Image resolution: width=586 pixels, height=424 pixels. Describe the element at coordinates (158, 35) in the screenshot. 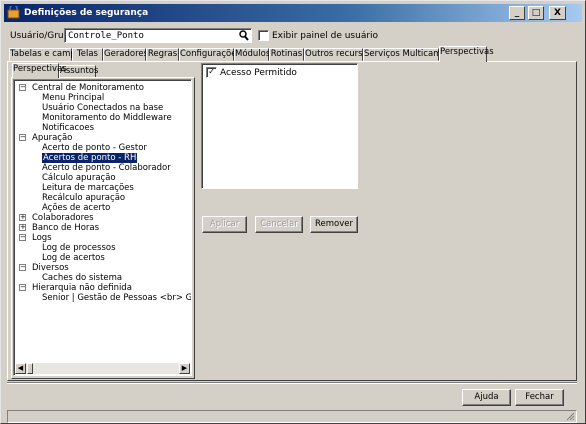

I see `user-group-field: Controle_Ponto` at that location.